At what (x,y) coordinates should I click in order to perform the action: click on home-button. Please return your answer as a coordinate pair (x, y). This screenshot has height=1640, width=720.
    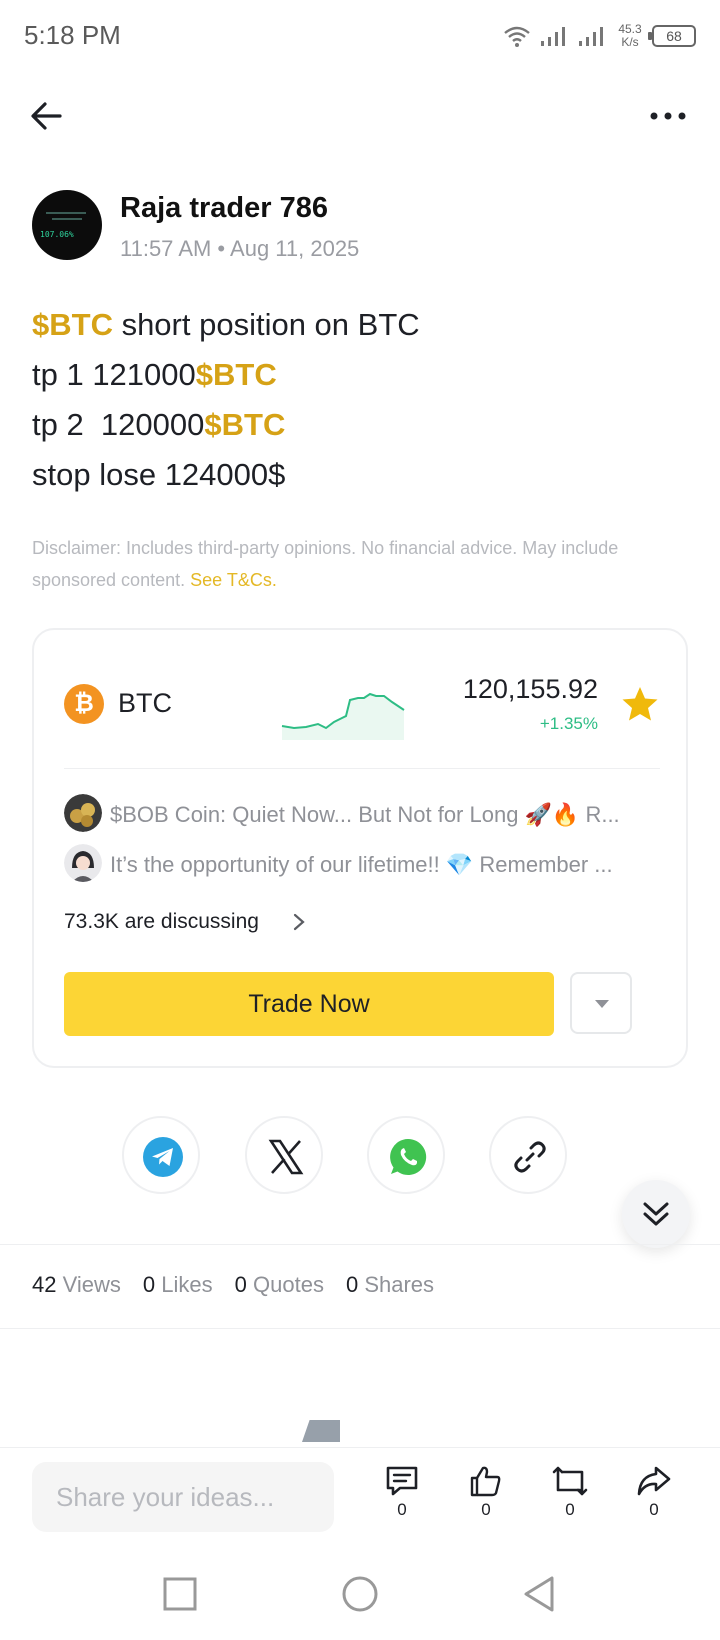
    Looking at the image, I should click on (360, 1594).